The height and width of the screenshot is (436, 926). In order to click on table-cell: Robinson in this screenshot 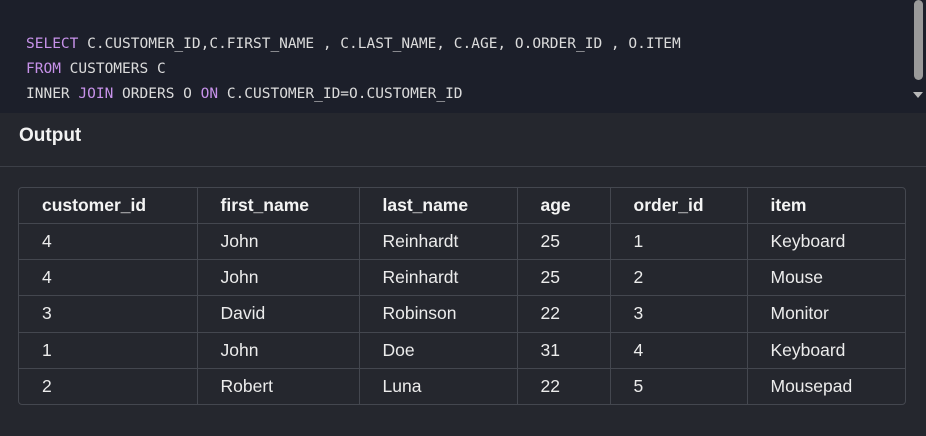, I will do `click(438, 314)`.